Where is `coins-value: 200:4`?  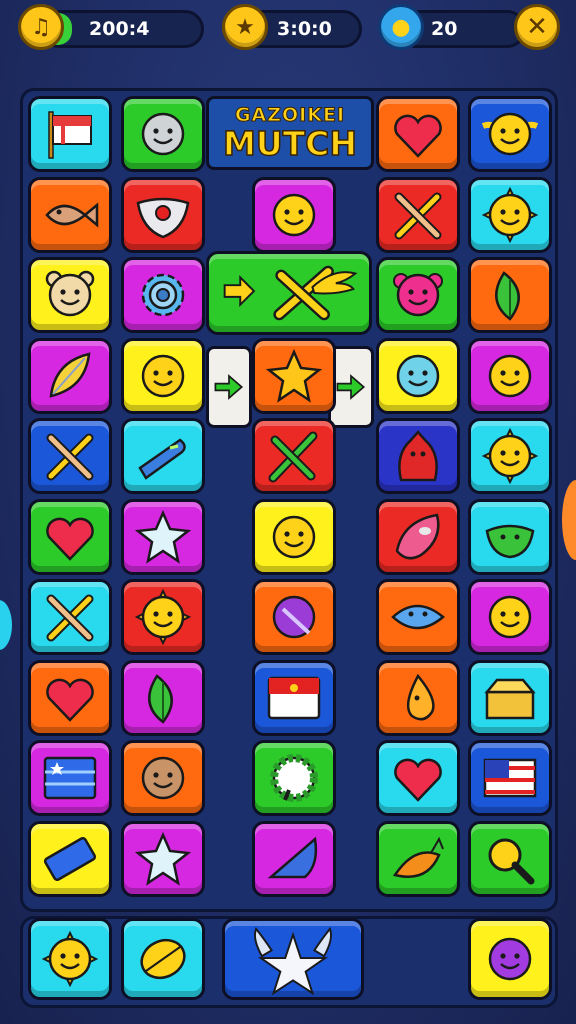 coins-value: 200:4 is located at coordinates (119, 29).